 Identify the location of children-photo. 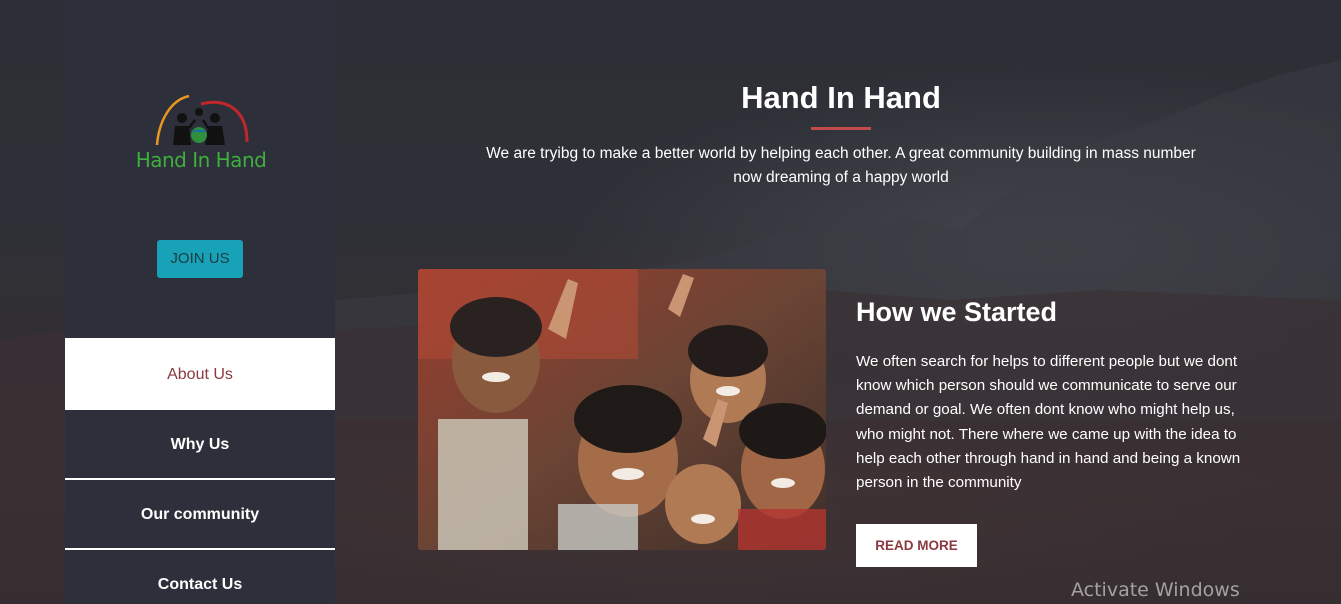
(622, 409).